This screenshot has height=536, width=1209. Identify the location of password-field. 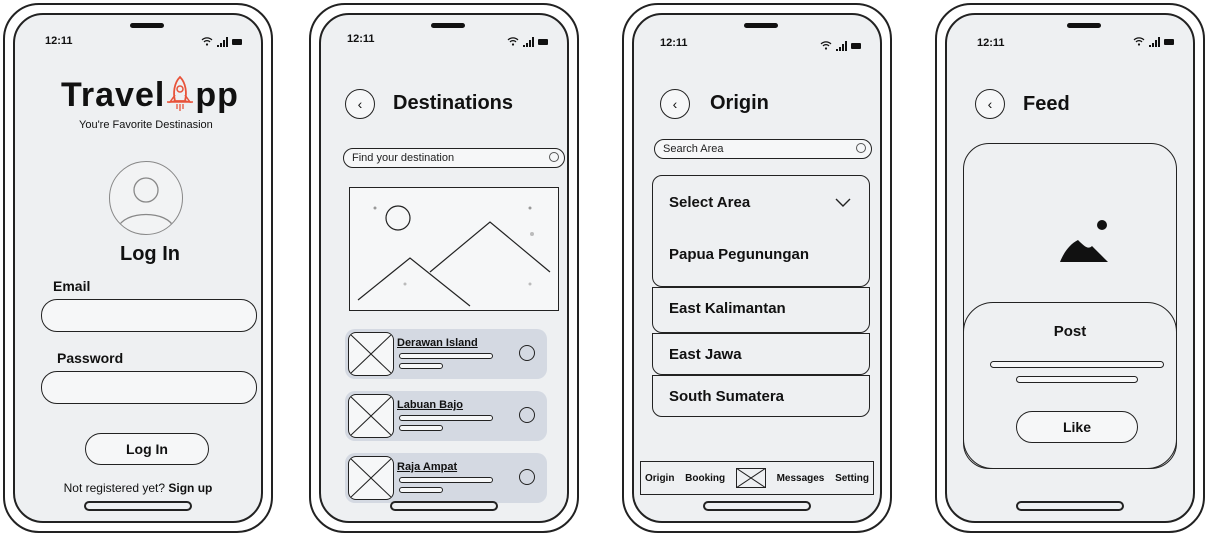
(149, 387).